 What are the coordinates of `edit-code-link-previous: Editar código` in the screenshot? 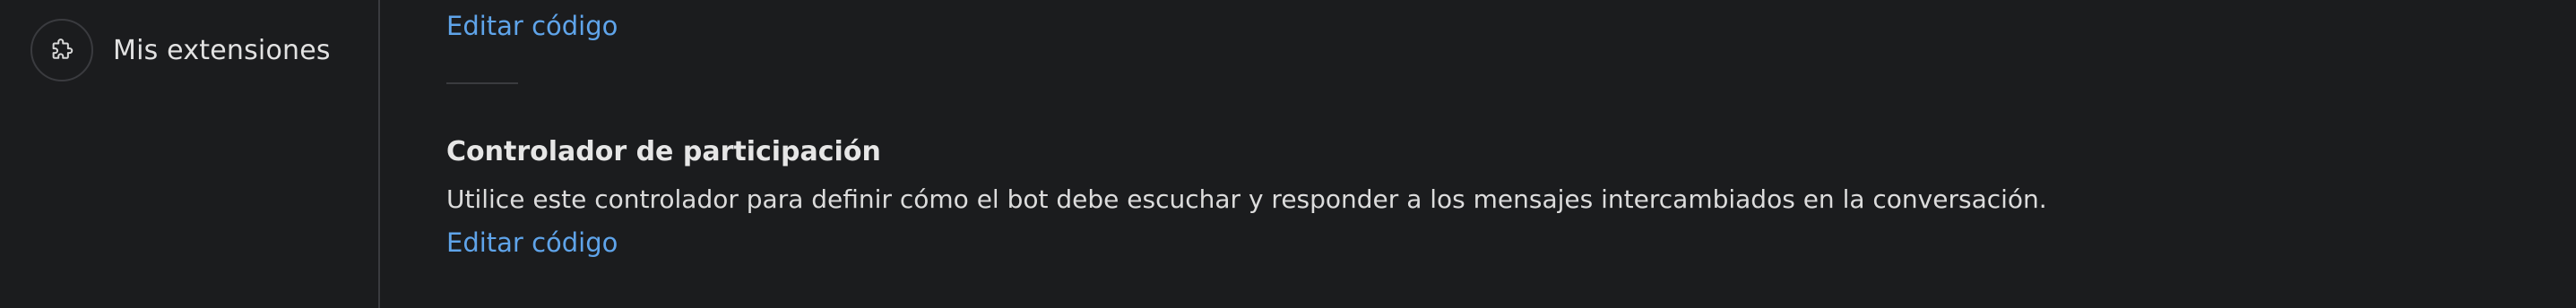 It's located at (532, 26).